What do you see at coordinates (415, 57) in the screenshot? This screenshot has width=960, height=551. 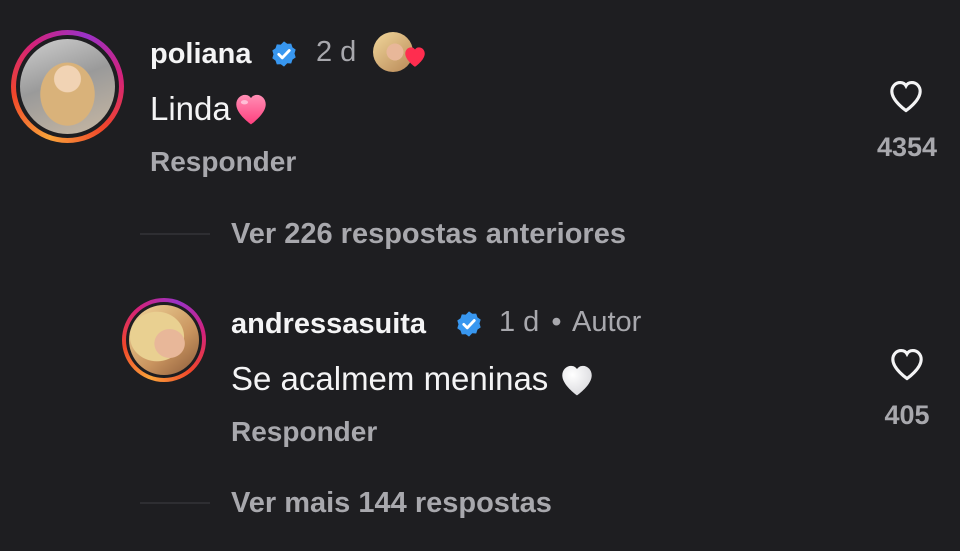 I see `heart-filled-icon` at bounding box center [415, 57].